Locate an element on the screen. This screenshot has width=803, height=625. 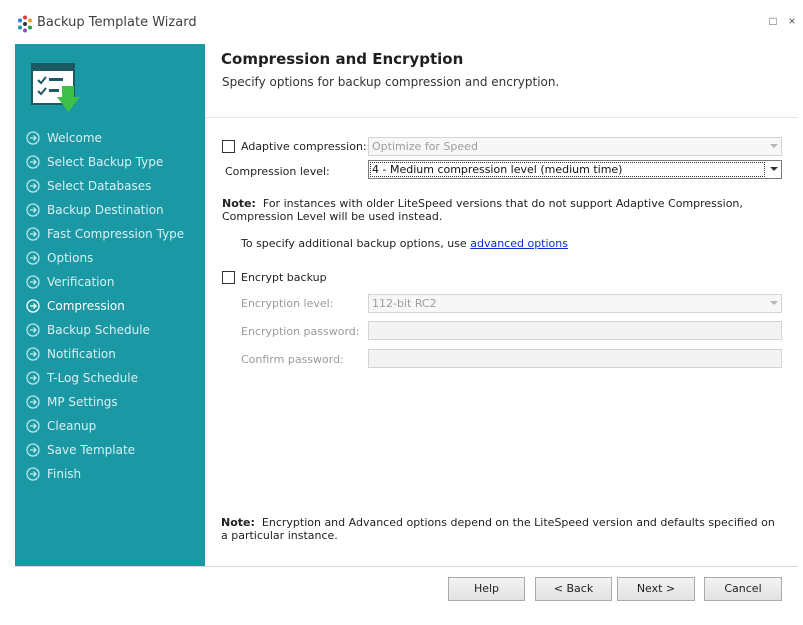
cancel-button: Cancel is located at coordinates (743, 589).